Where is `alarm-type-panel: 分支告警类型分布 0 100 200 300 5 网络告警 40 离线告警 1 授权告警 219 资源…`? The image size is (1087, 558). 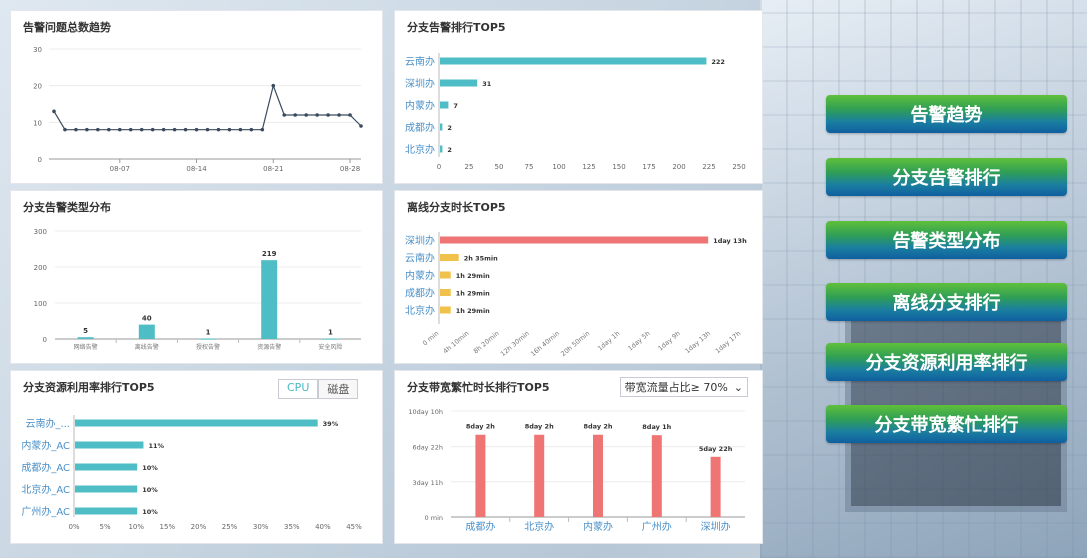 alarm-type-panel: 分支告警类型分布 0 100 200 300 5 网络告警 40 离线告警 1 授权告警 219 资源… is located at coordinates (196, 277).